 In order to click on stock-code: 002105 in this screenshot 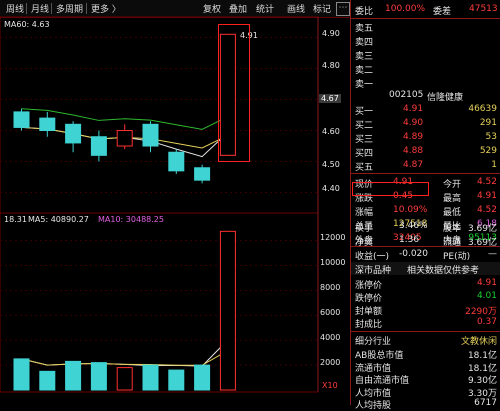, I will do `click(406, 95)`.